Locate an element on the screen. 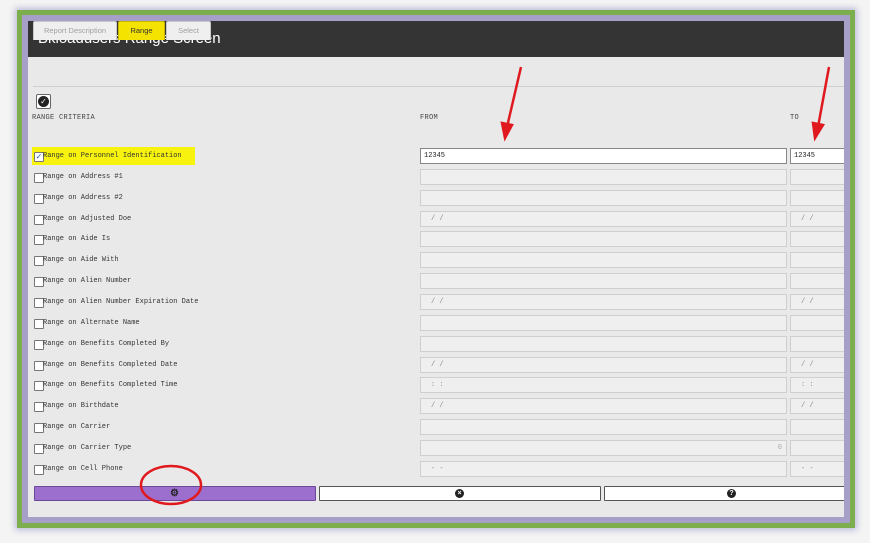  to-field: 12345 is located at coordinates (817, 156).